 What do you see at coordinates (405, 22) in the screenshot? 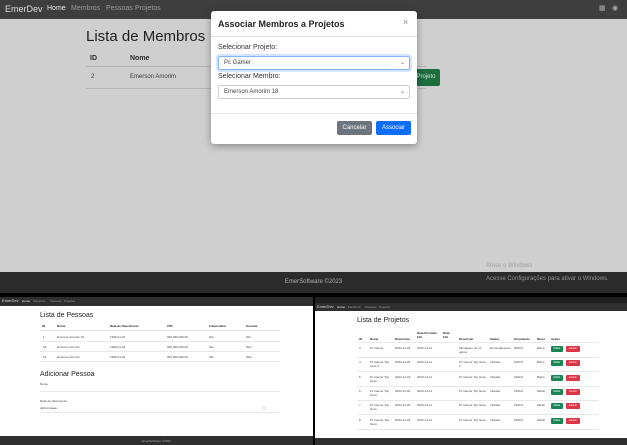
I see `close-icon: ×` at bounding box center [405, 22].